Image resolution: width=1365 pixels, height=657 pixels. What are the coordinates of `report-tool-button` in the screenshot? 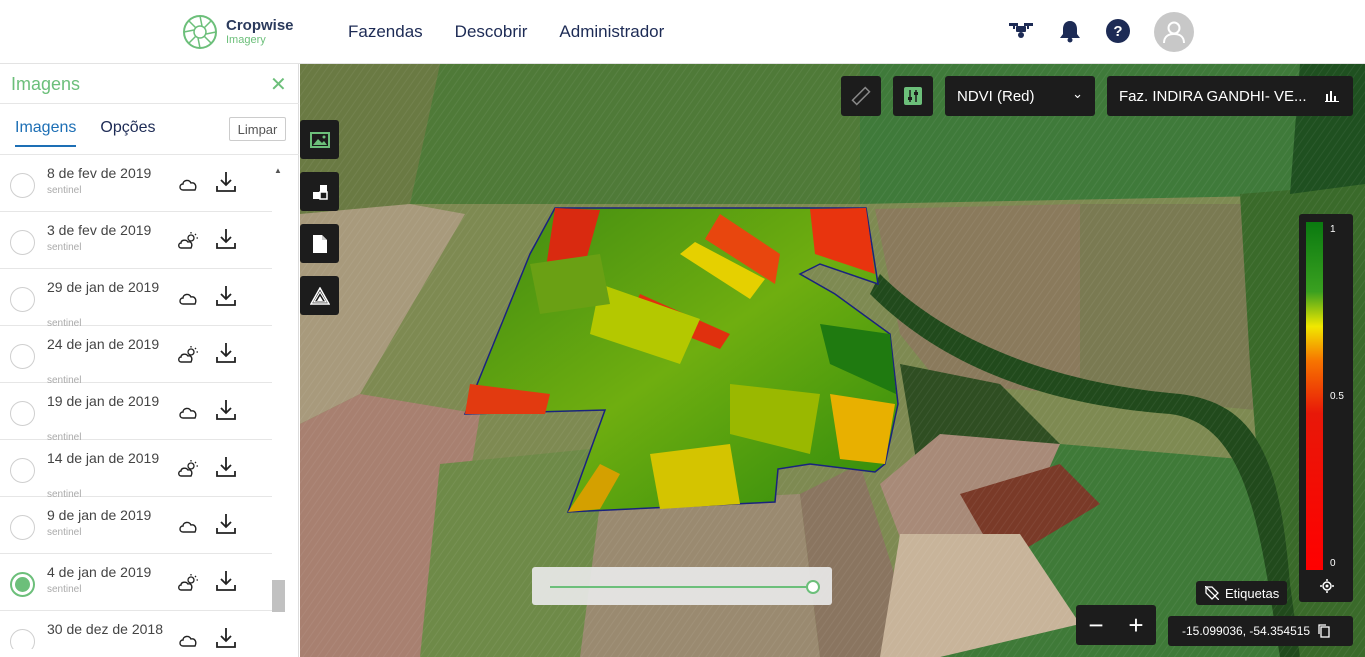 It's located at (319, 243).